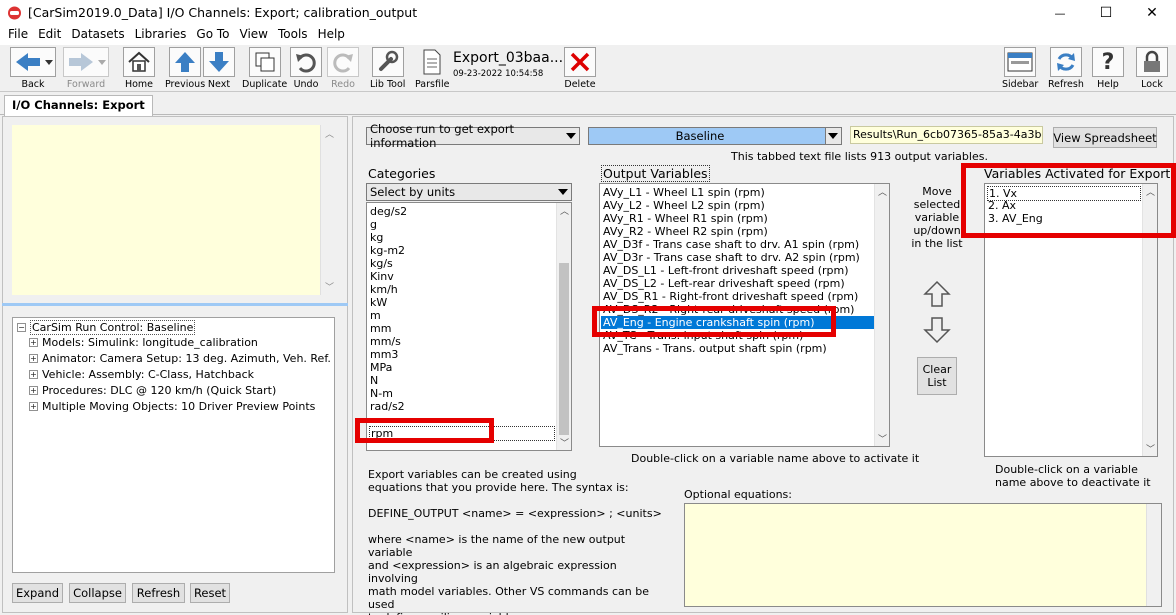  I want to click on forward-button: Forward, so click(86, 69).